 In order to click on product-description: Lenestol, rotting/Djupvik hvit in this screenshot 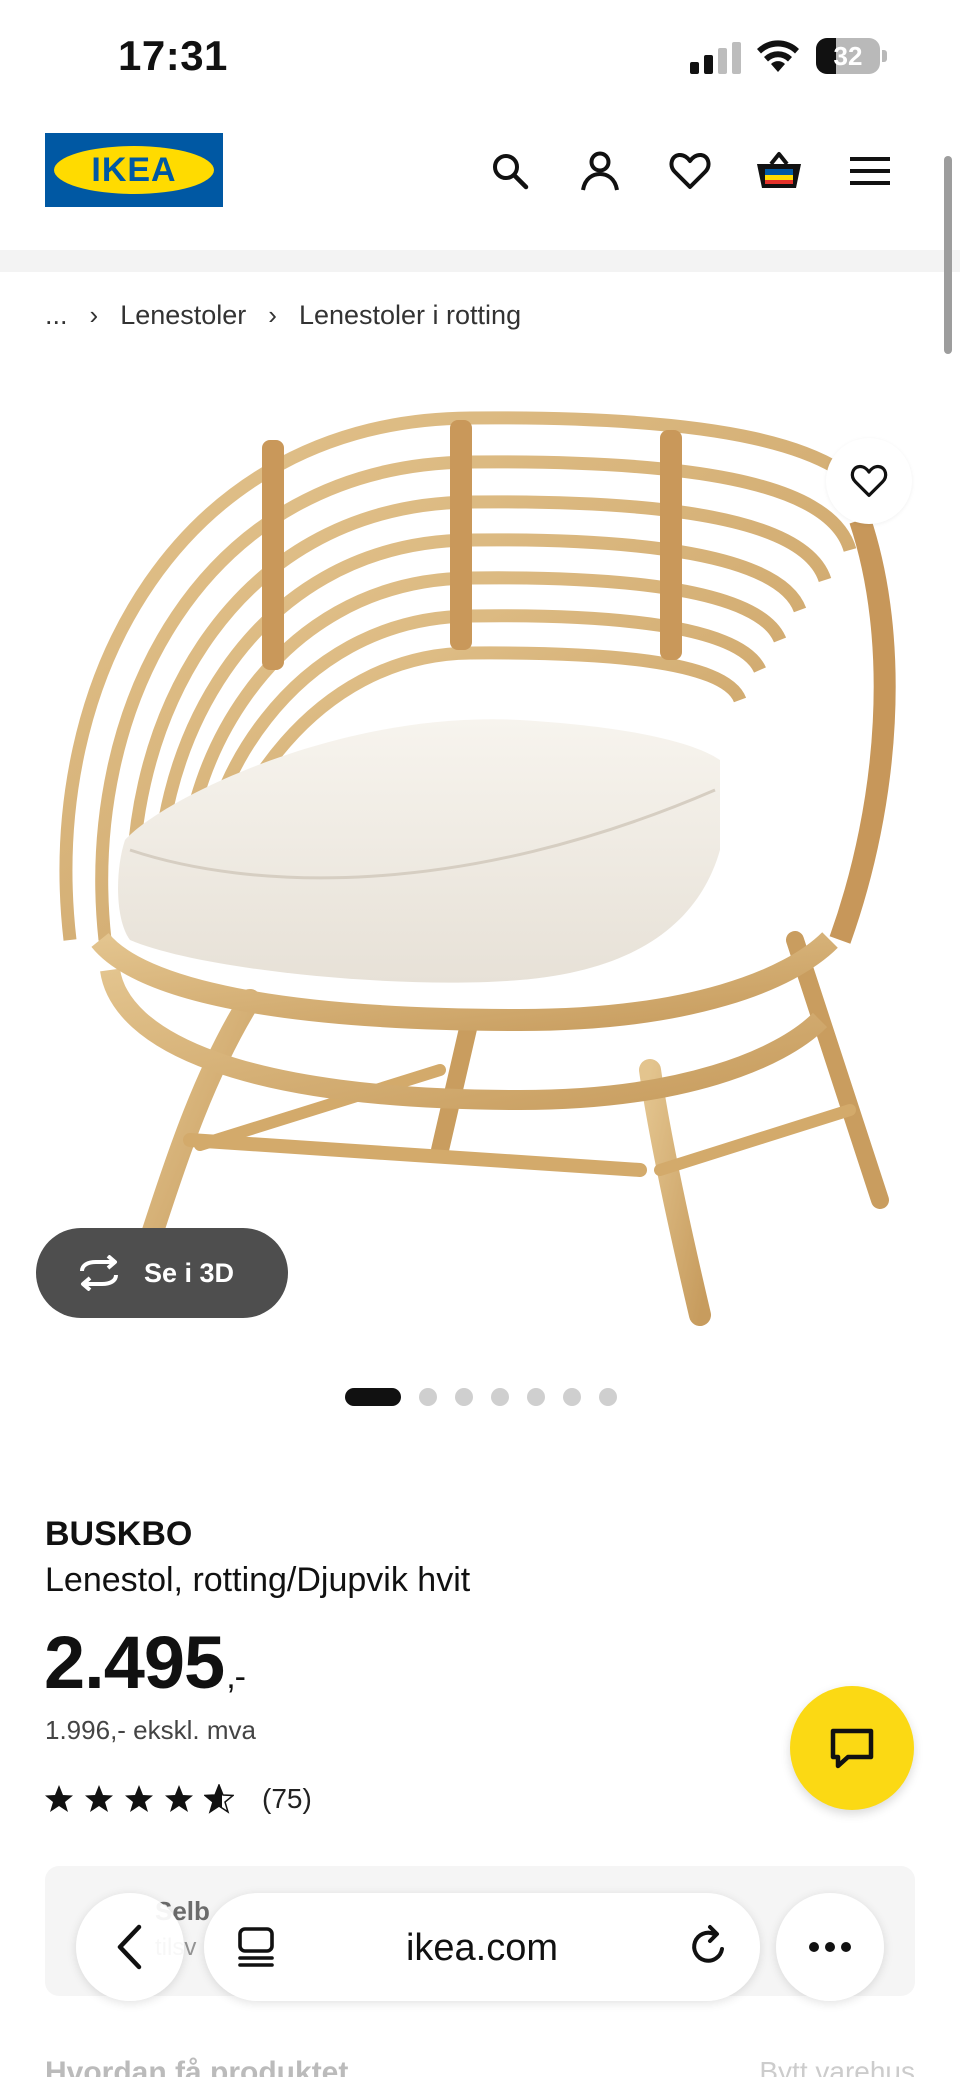, I will do `click(258, 1580)`.